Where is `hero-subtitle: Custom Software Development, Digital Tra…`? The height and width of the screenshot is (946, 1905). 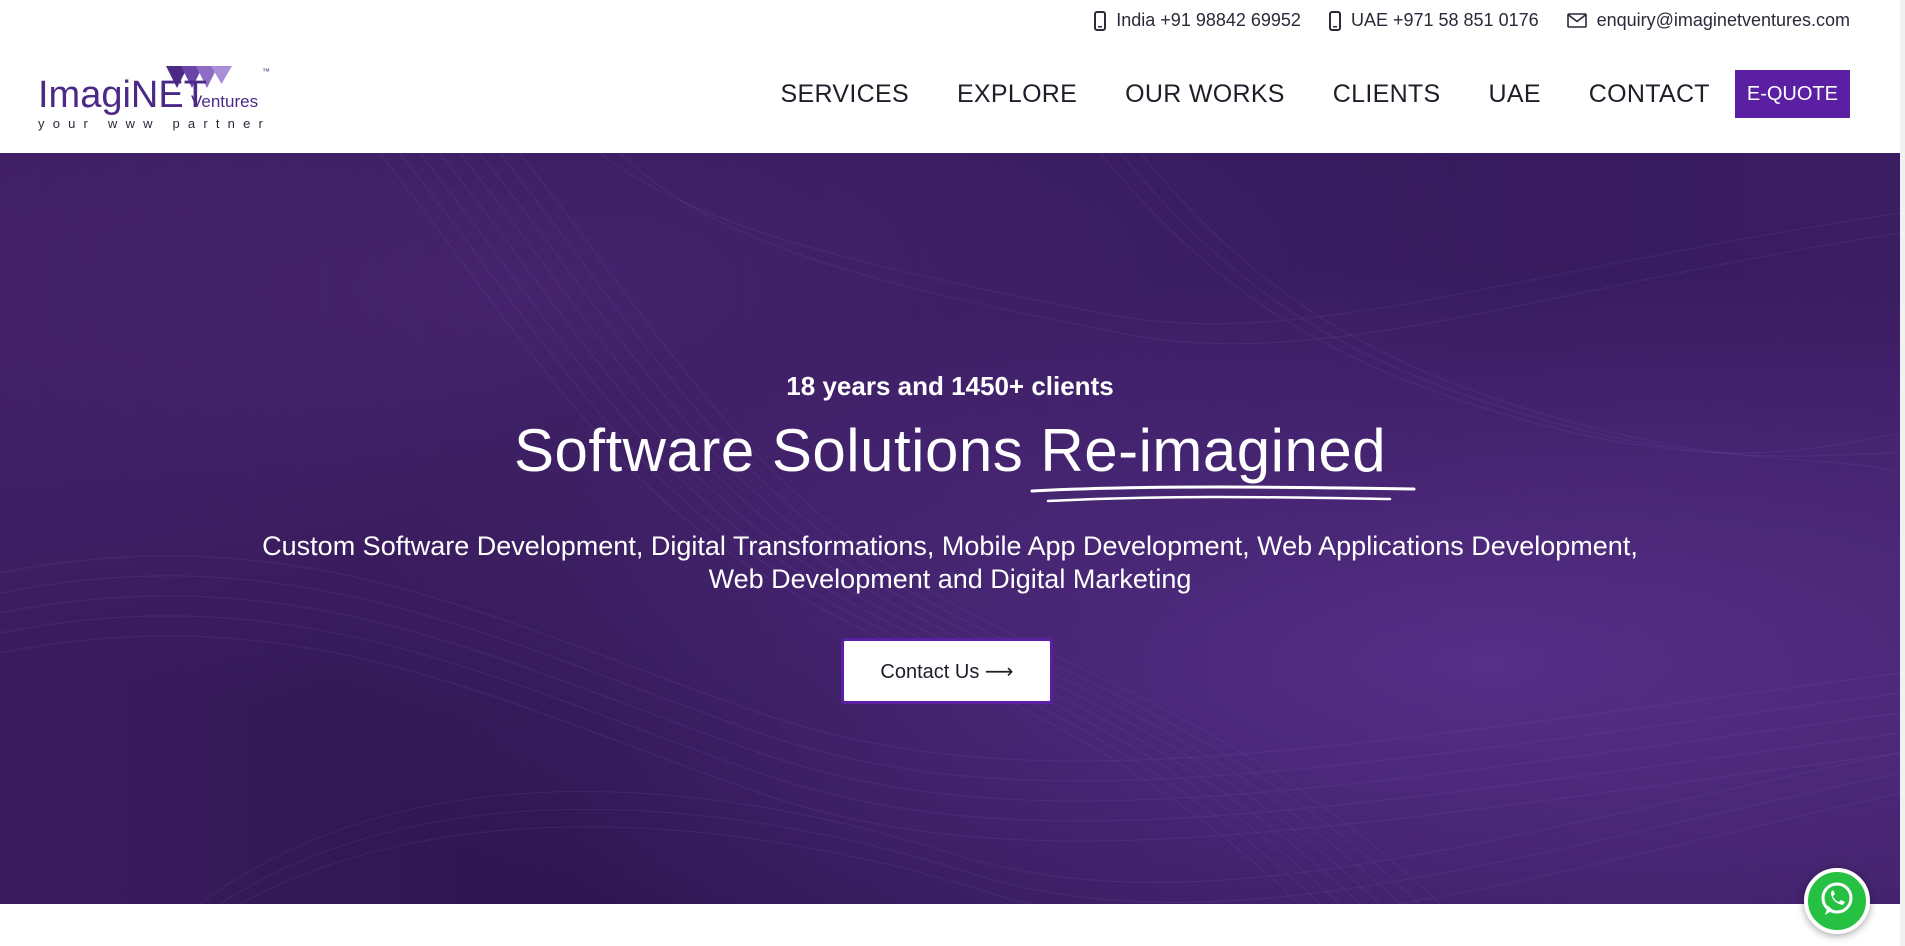
hero-subtitle: Custom Software Development, Digital Tra… is located at coordinates (950, 563).